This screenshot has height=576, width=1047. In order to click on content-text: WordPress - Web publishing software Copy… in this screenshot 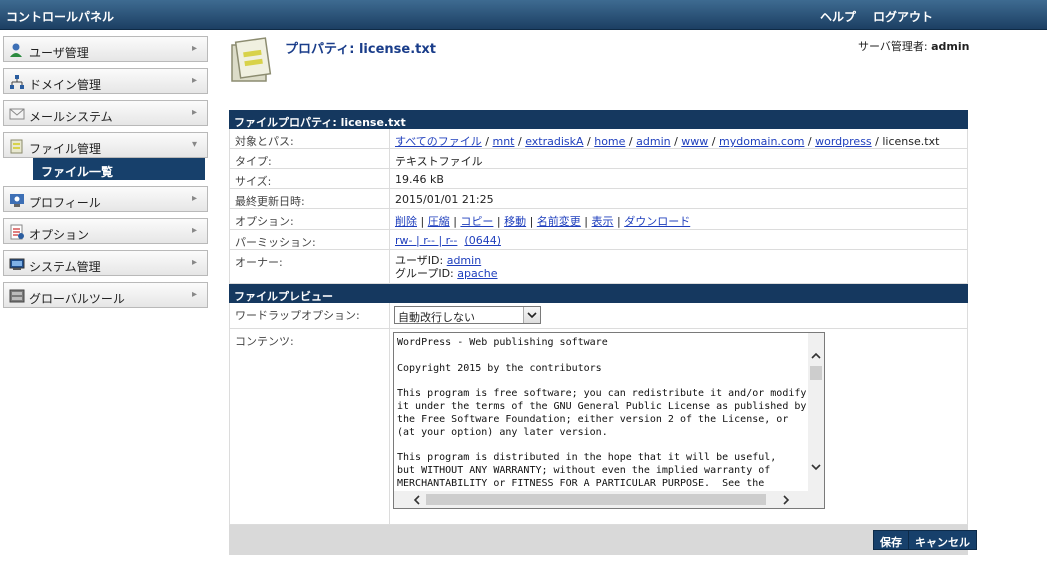, I will do `click(602, 413)`.